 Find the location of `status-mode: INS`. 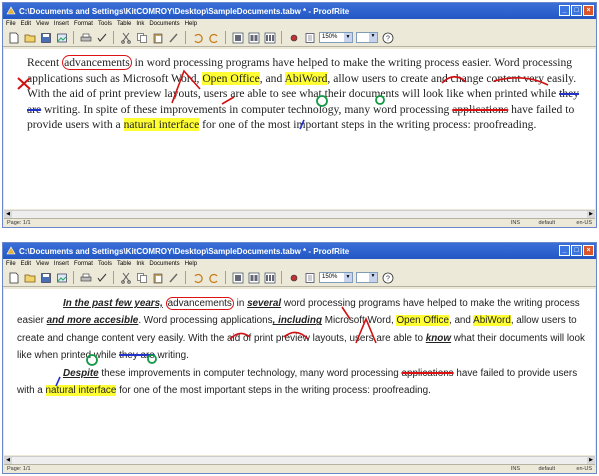

status-mode: INS is located at coordinates (515, 223).